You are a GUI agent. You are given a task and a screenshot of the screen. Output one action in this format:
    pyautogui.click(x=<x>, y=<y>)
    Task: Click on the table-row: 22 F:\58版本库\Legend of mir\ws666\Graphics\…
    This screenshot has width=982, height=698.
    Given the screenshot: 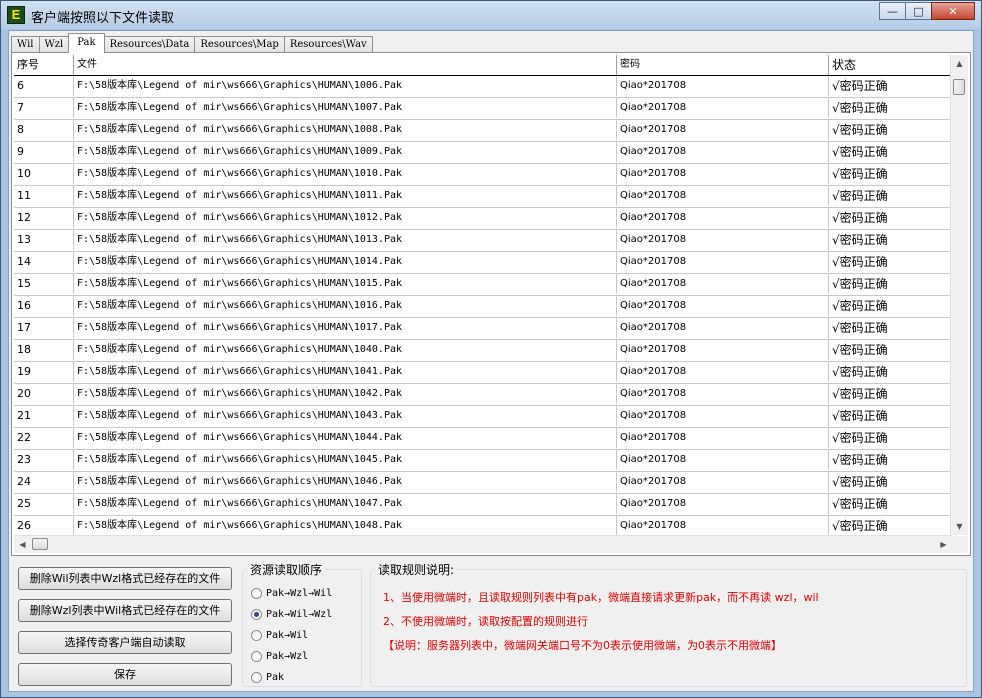 What is the action you would take?
    pyautogui.click(x=483, y=439)
    